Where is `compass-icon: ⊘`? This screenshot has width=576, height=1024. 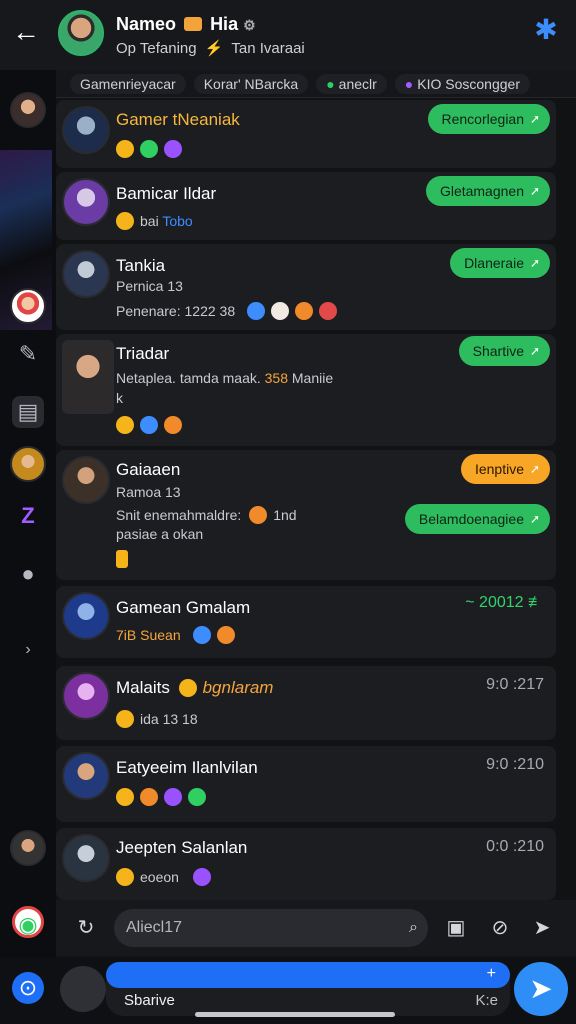 compass-icon: ⊘ is located at coordinates (500, 928).